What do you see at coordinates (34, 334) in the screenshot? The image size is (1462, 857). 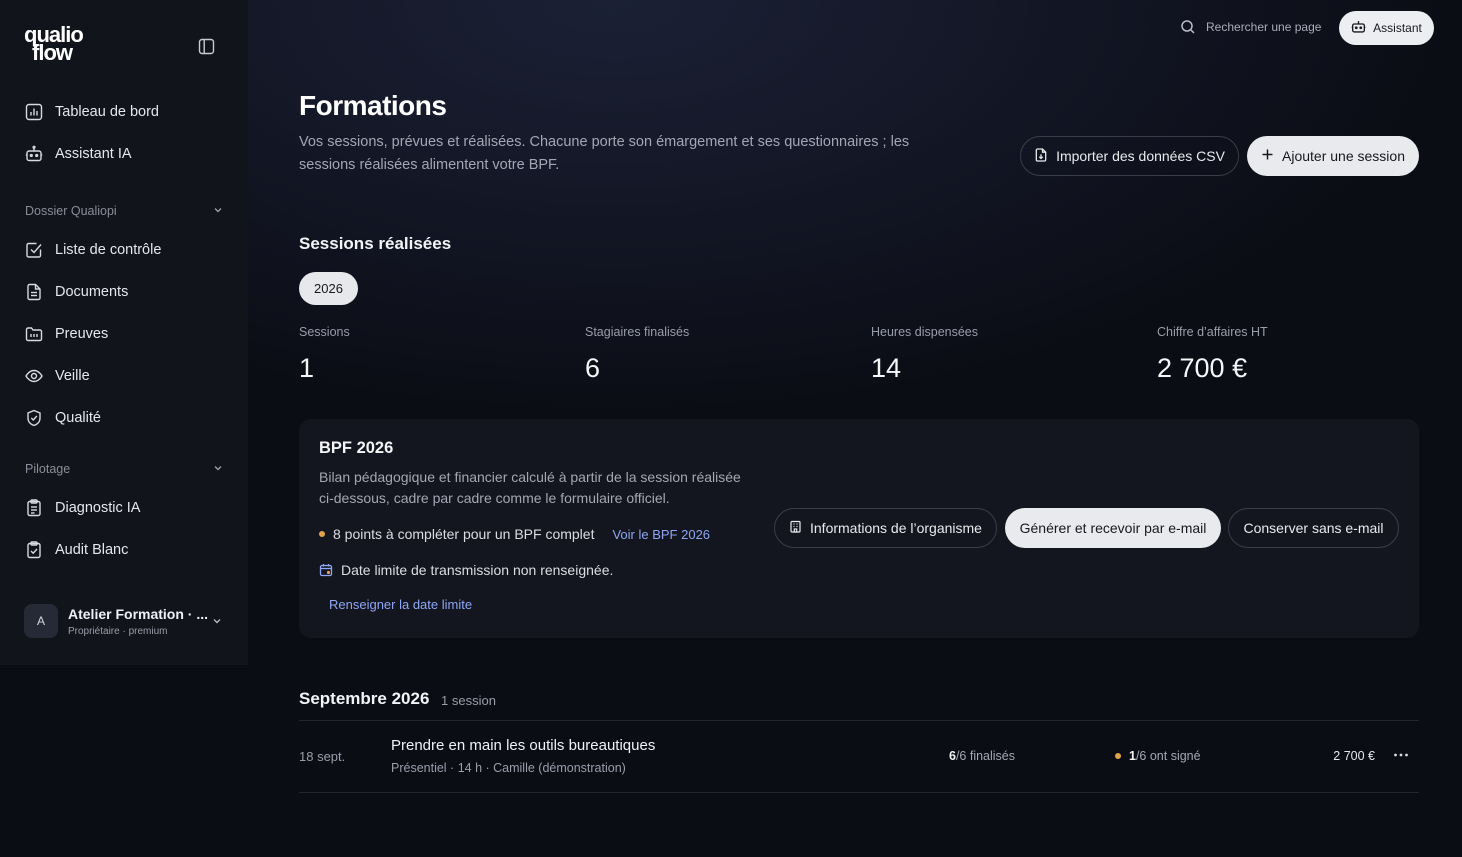 I see `folder-icon` at bounding box center [34, 334].